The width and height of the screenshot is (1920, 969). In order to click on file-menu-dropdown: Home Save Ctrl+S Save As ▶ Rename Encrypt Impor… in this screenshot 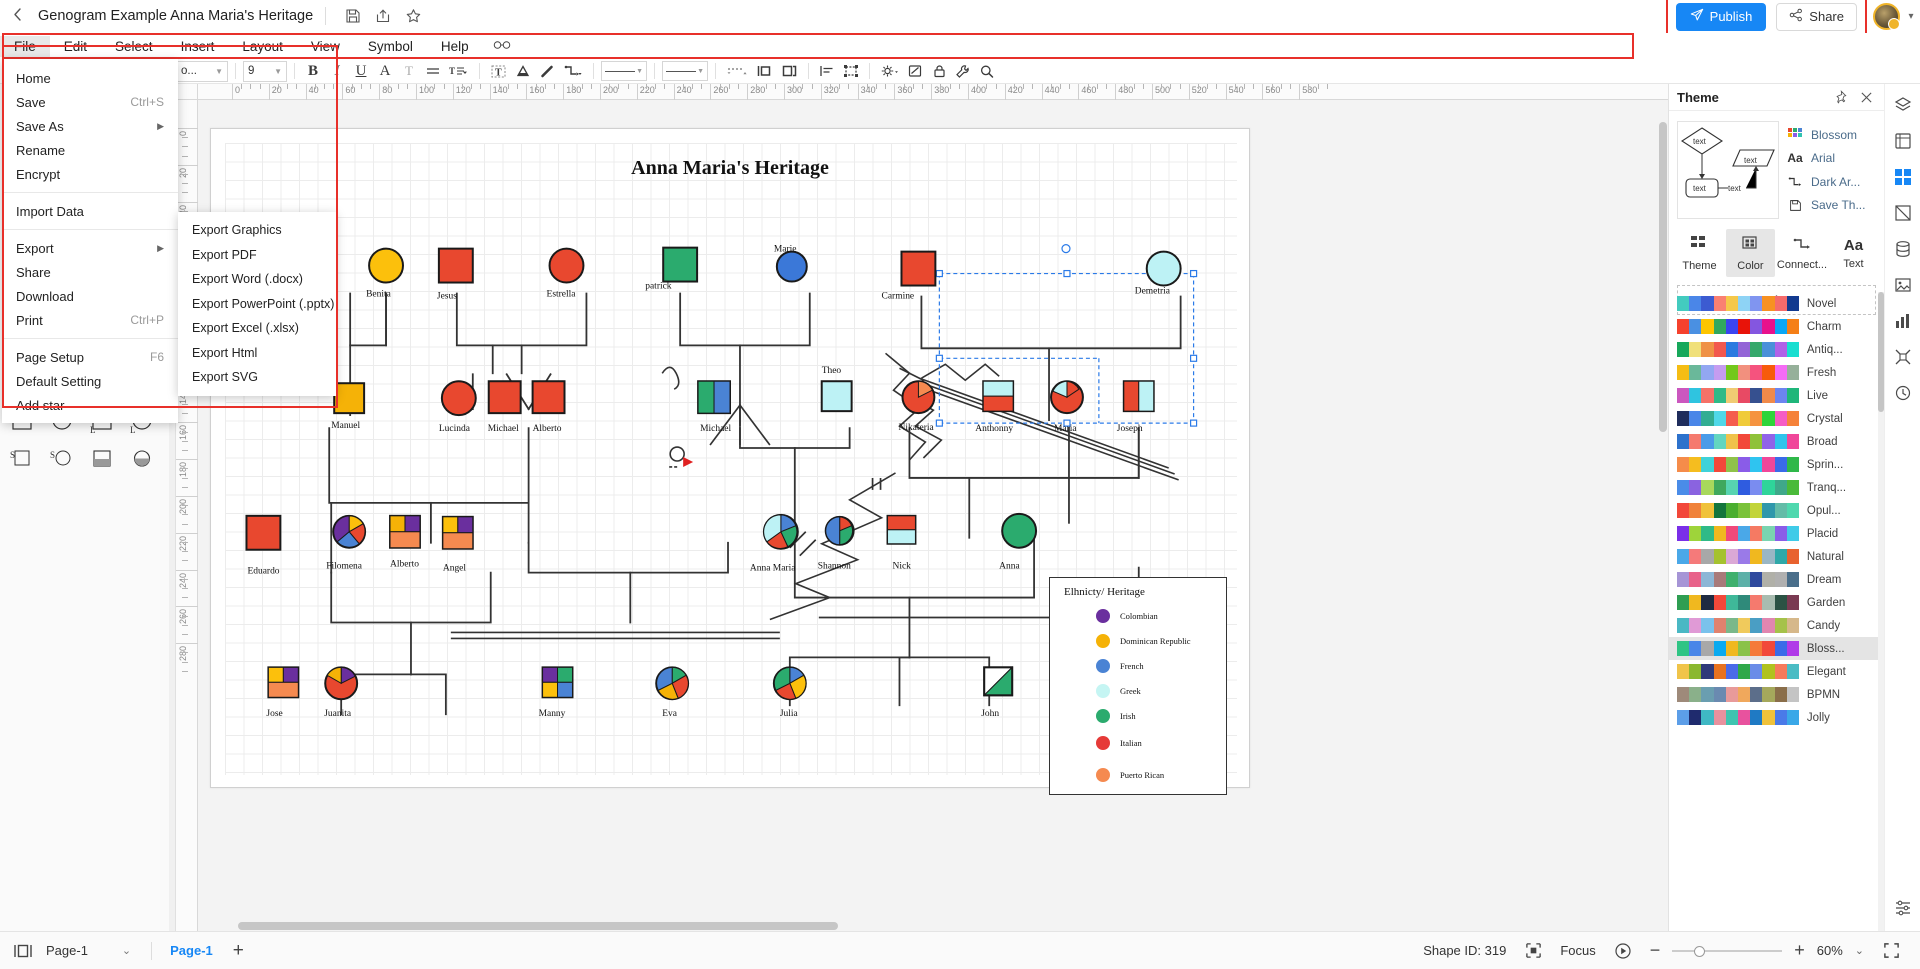, I will do `click(90, 241)`.